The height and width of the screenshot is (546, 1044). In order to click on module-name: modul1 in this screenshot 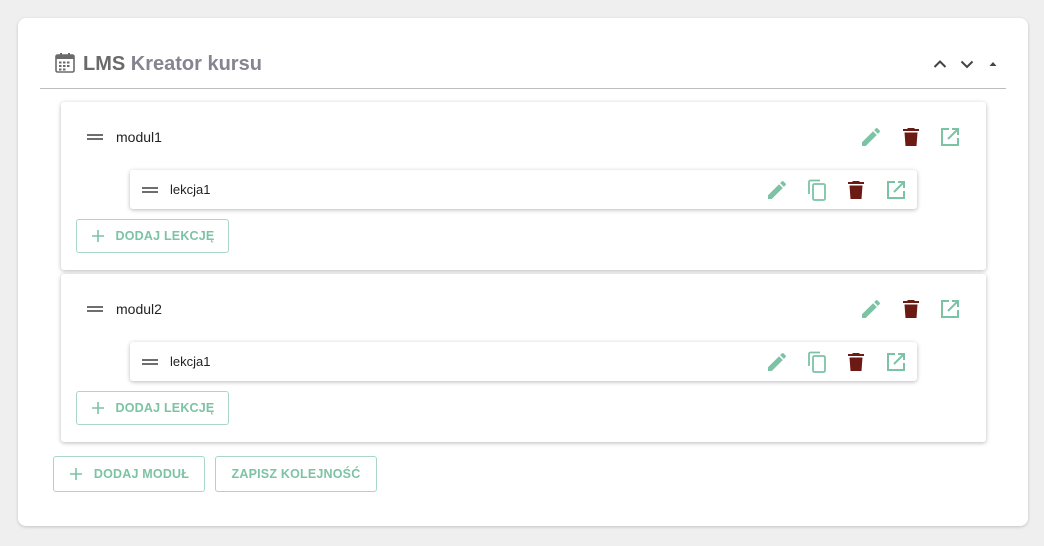, I will do `click(139, 137)`.